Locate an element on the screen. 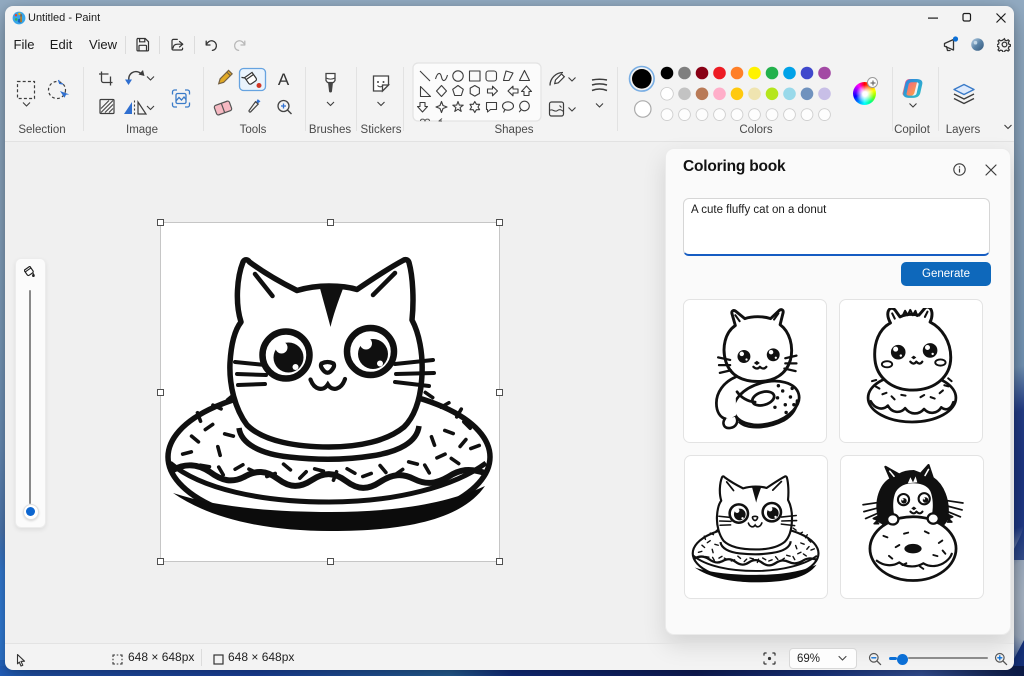  svg-text: Brushes is located at coordinates (330, 130).